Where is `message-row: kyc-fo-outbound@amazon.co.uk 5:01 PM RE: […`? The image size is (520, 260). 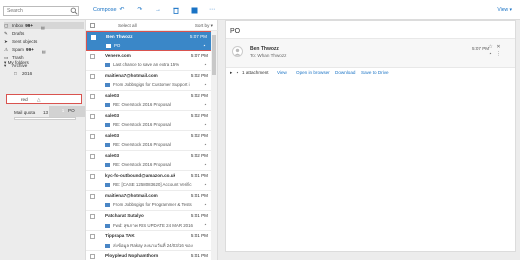 message-row: kyc-fo-outbound@amazon.co.uk 5:01 PM RE: [… is located at coordinates (149, 181).